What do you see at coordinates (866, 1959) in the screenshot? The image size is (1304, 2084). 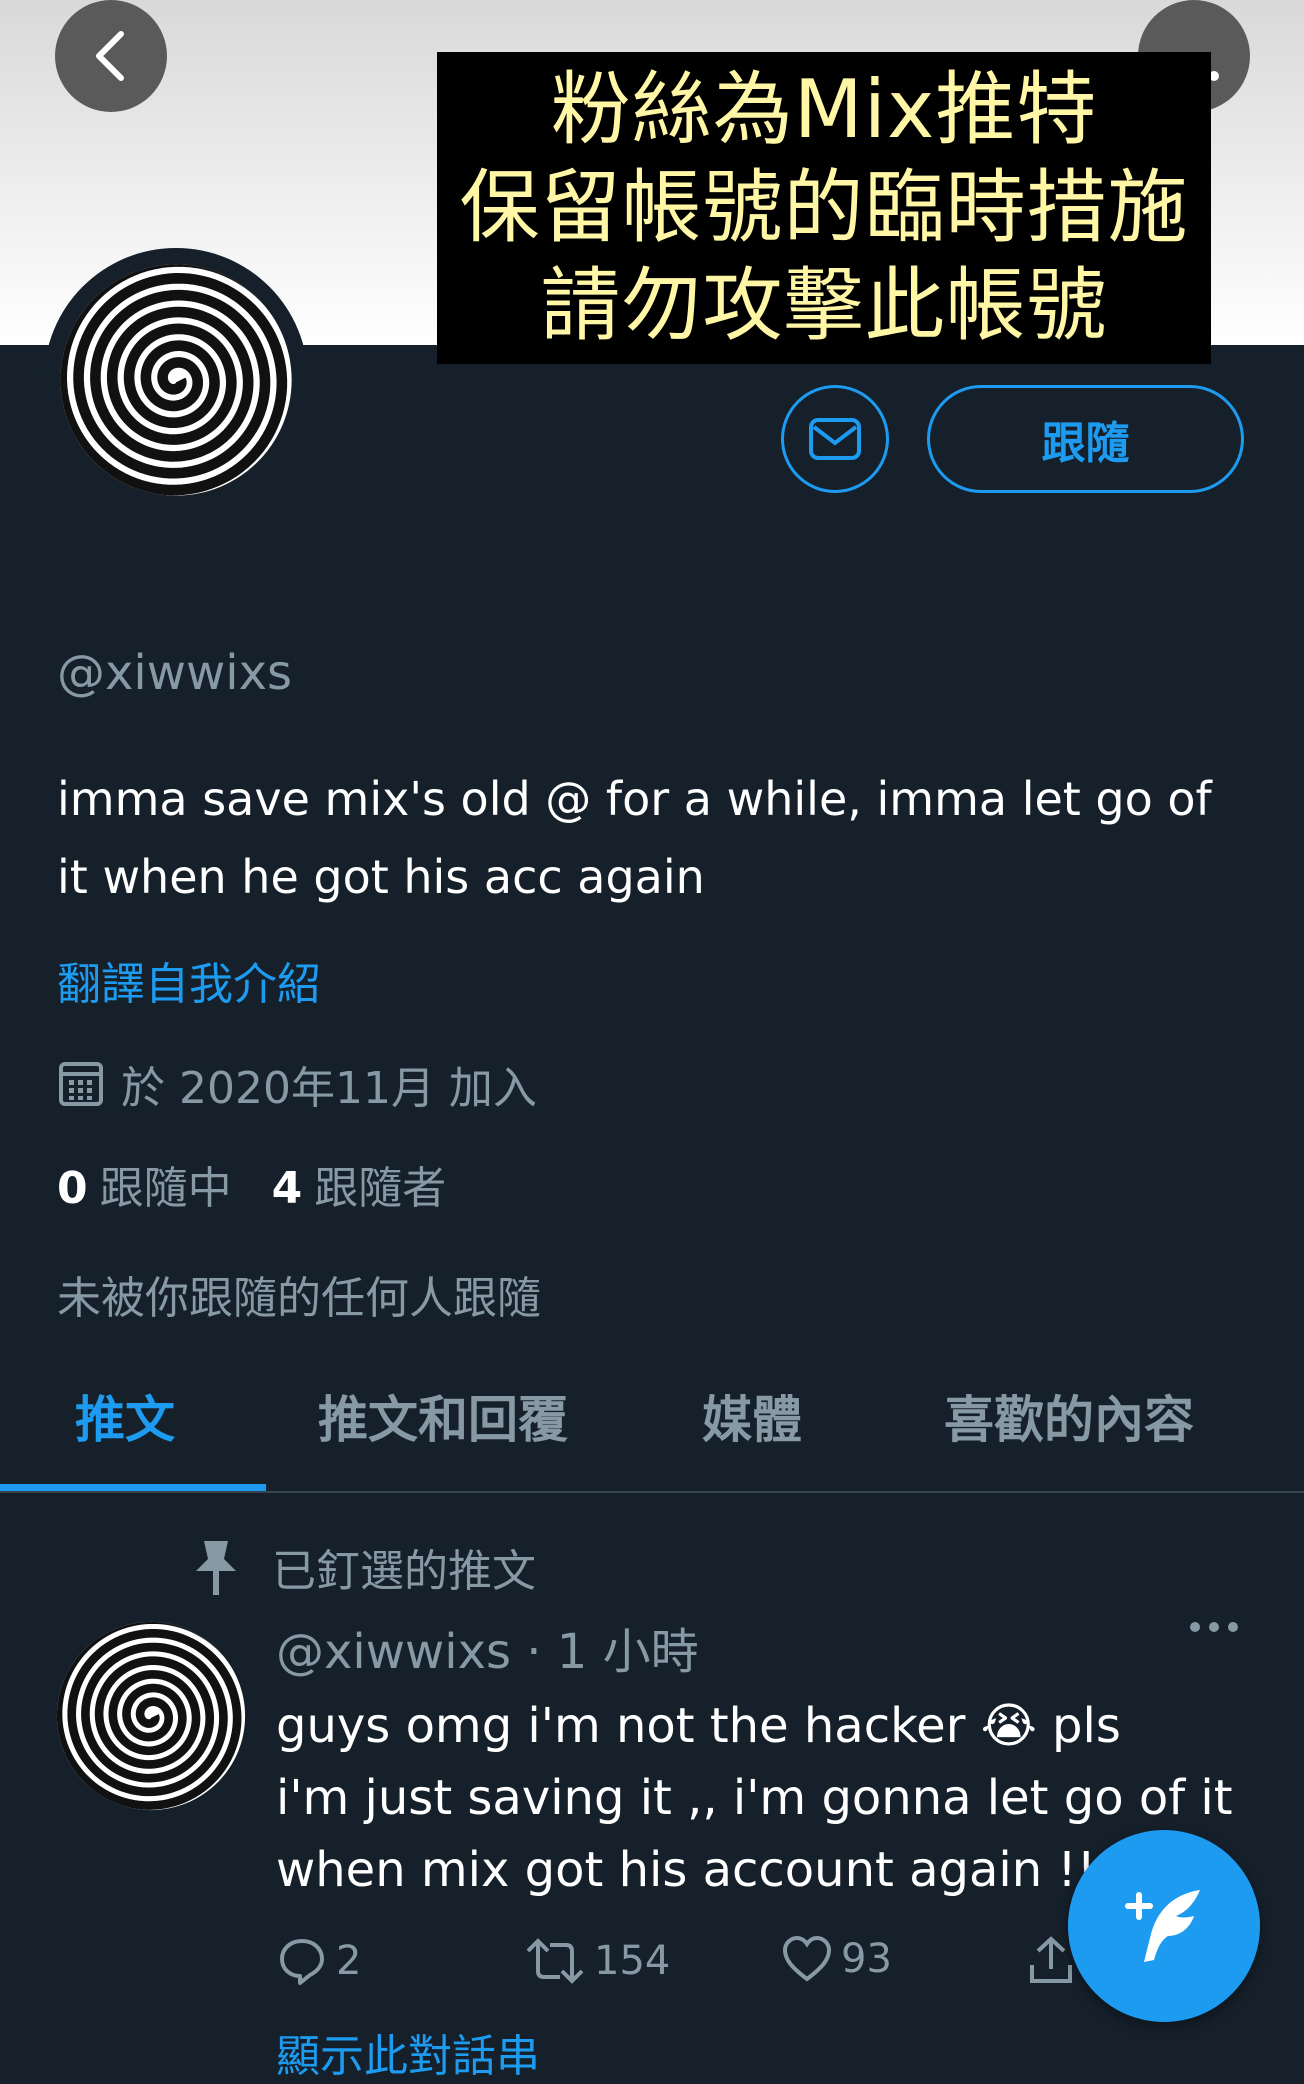 I see `like-count: 93` at bounding box center [866, 1959].